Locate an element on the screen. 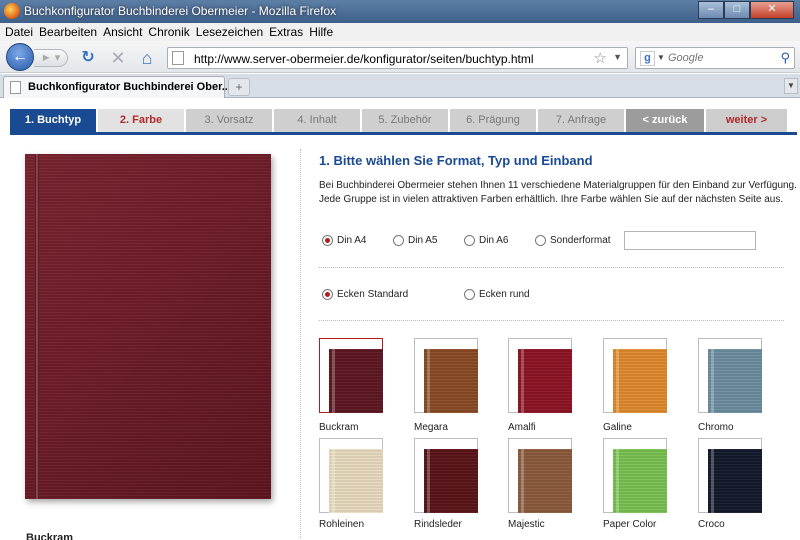 The width and height of the screenshot is (800, 540). maximize-button: □ is located at coordinates (737, 10).